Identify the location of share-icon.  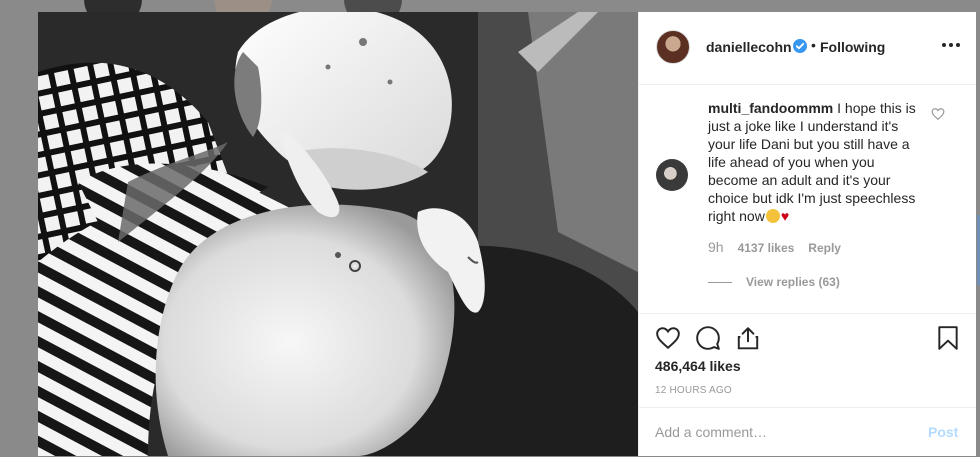
(748, 338).